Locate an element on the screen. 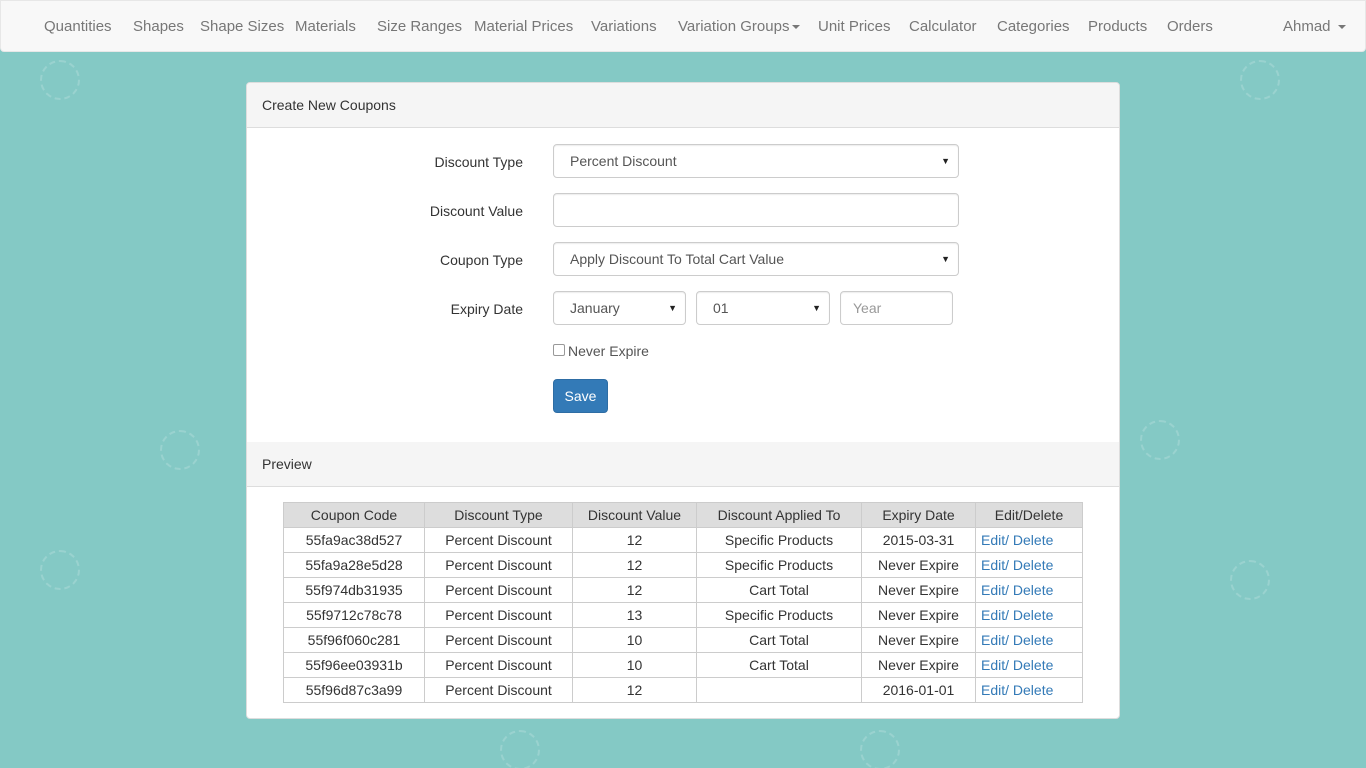 The width and height of the screenshot is (1366, 768). user-name: Ahmad is located at coordinates (1307, 26).